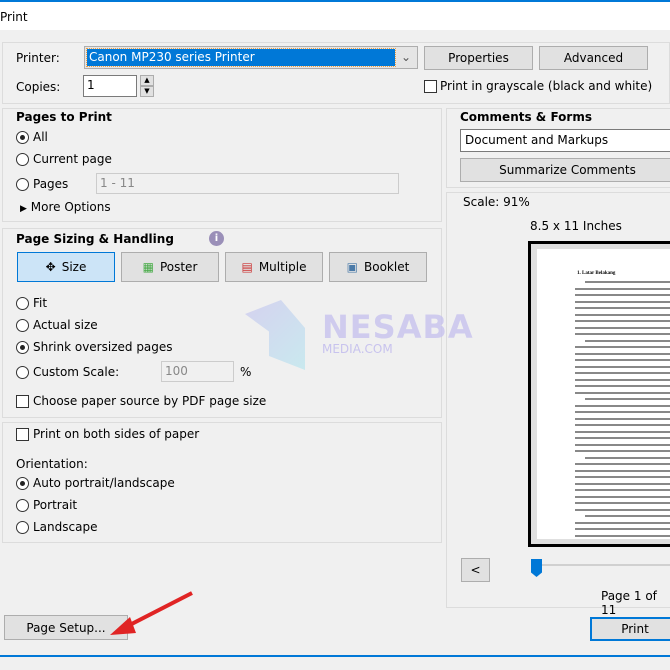  What do you see at coordinates (32, 137) in the screenshot?
I see `radio-all: All` at bounding box center [32, 137].